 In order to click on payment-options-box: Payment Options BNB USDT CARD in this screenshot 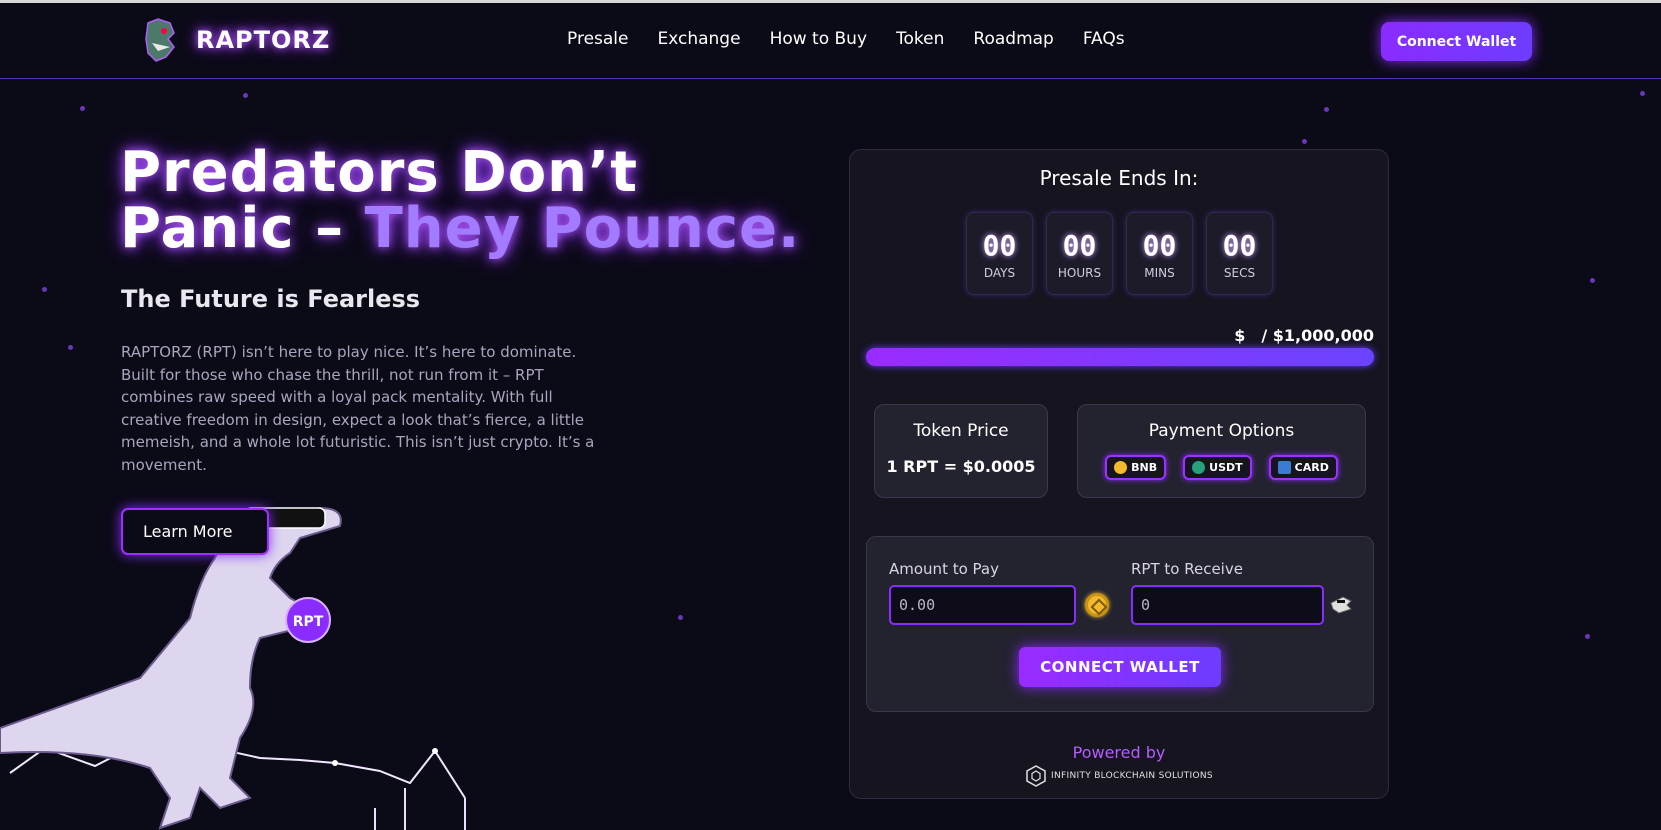, I will do `click(1221, 451)`.